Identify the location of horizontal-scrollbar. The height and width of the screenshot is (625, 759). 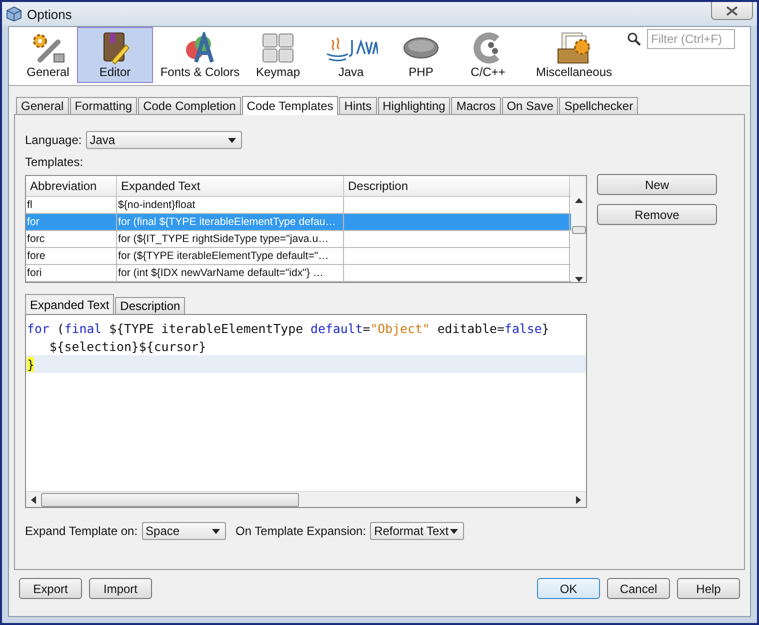
(306, 499).